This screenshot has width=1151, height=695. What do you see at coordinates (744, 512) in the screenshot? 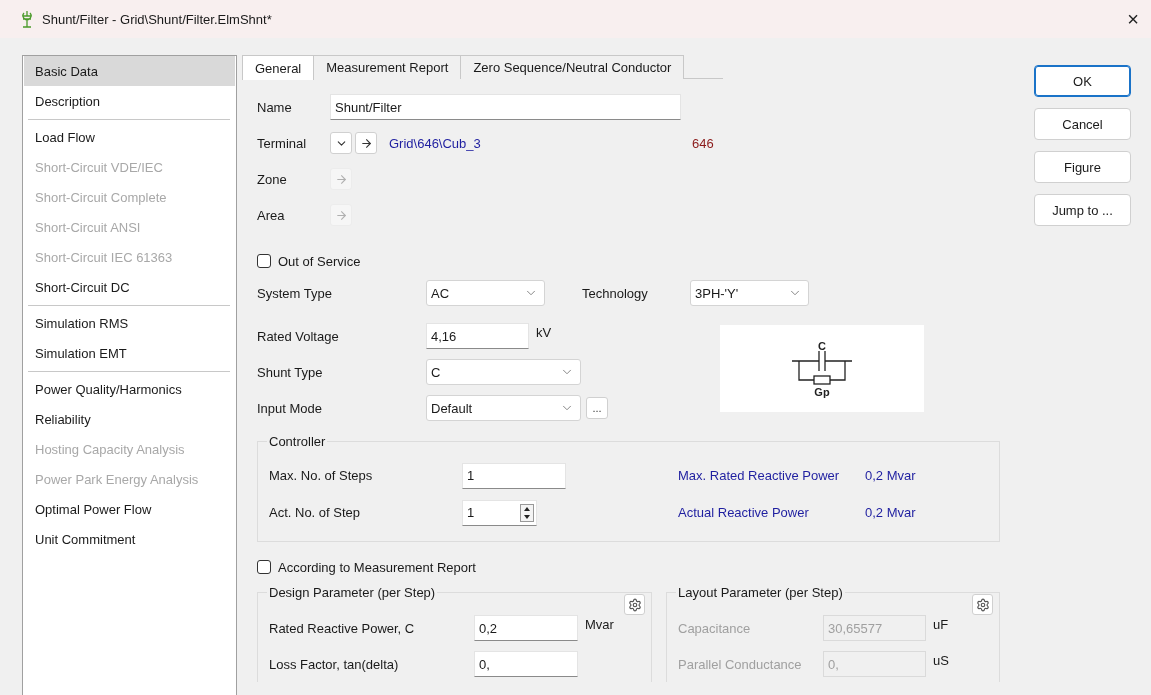
I see `readout-label: Actual Reactive Power` at bounding box center [744, 512].